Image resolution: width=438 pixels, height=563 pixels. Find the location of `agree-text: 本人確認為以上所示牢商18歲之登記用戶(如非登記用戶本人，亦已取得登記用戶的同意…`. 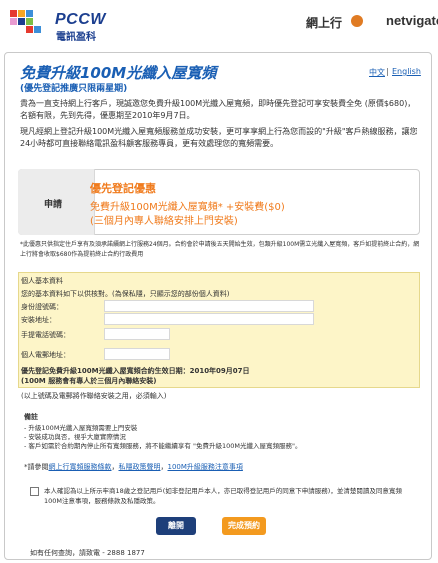

agree-text: 本人確認為以上所示牢商18歲之登記用戶(如非登記用戶本人，亦已取得登記用戶的同意… is located at coordinates (223, 496).